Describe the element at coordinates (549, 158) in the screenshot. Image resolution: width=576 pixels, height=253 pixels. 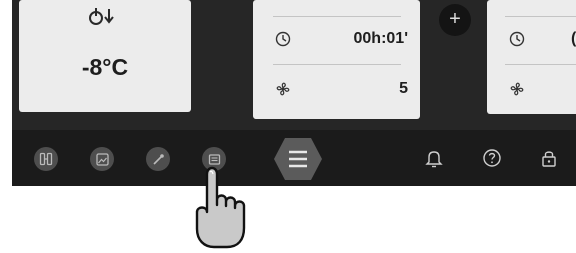
I see `lock-icon` at that location.